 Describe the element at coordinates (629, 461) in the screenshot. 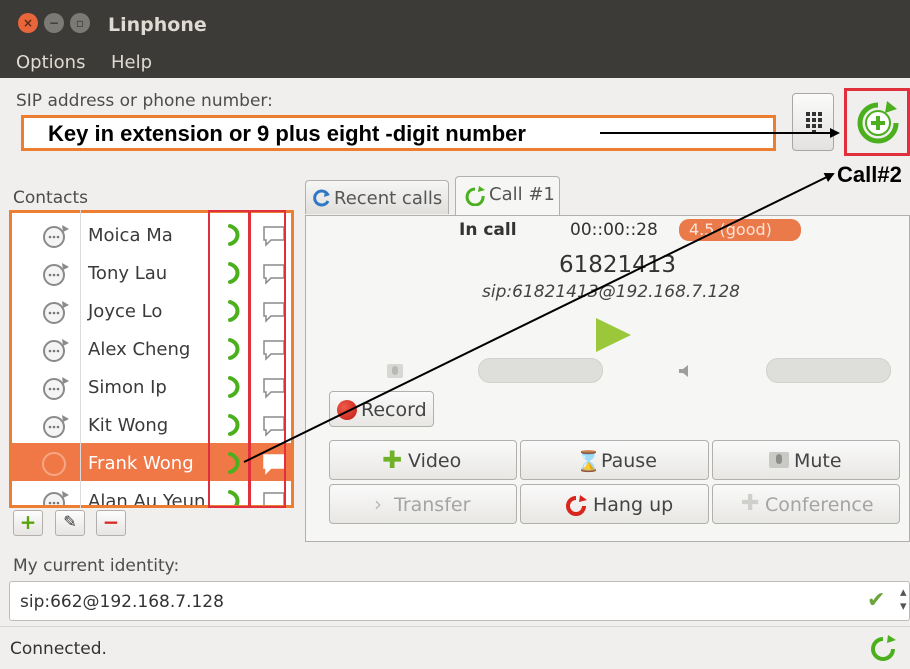

I see `pause-button-label: Pause` at that location.